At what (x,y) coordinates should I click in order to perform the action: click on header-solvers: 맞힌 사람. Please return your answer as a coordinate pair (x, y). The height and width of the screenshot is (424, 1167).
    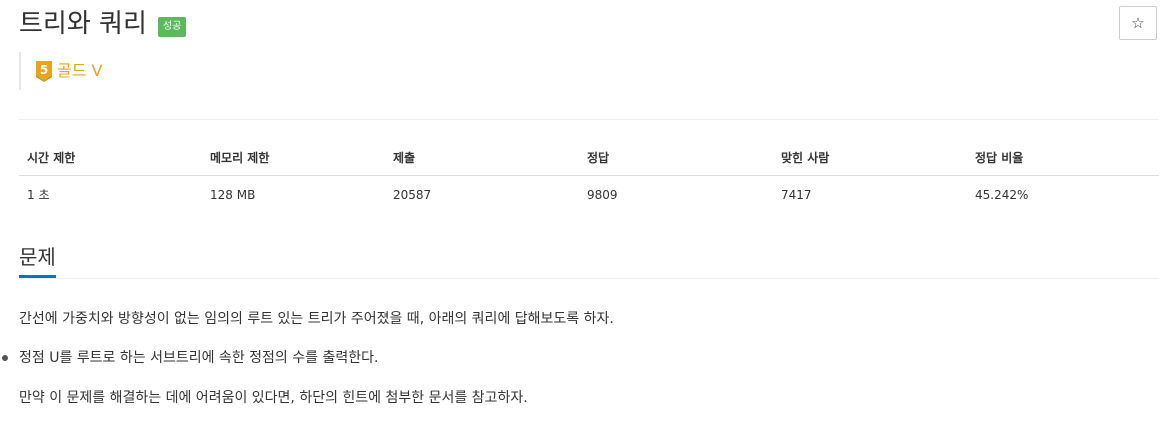
    Looking at the image, I should click on (870, 158).